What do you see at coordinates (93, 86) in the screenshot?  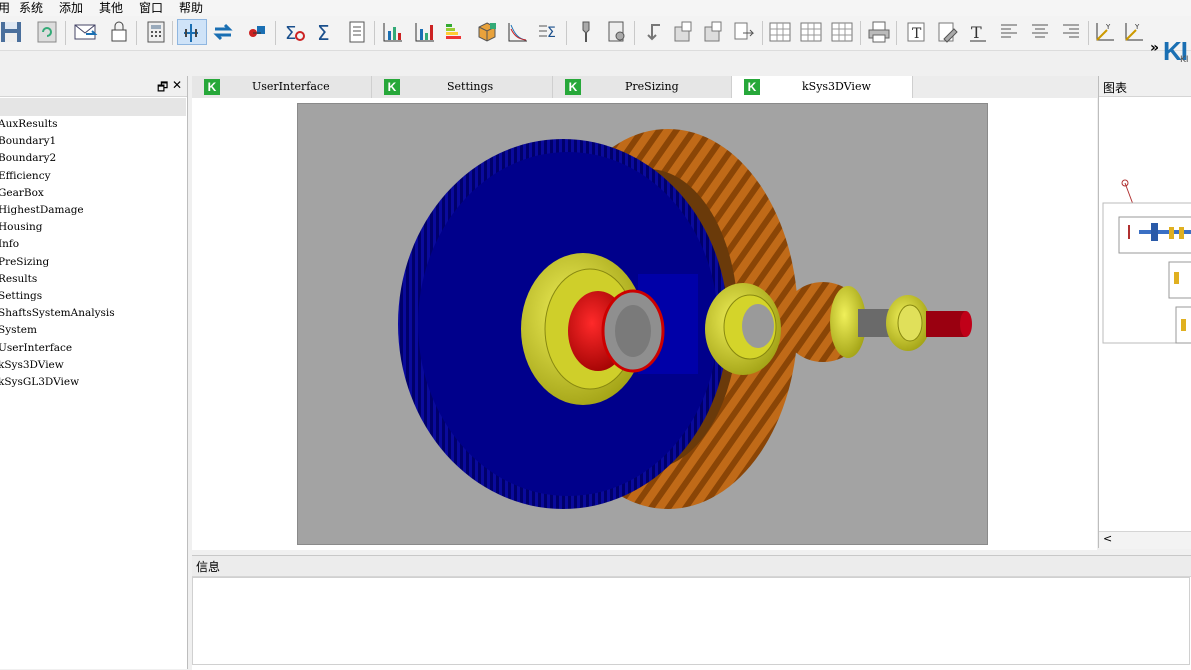 I see `left-panel-header: 🗗 ✕` at bounding box center [93, 86].